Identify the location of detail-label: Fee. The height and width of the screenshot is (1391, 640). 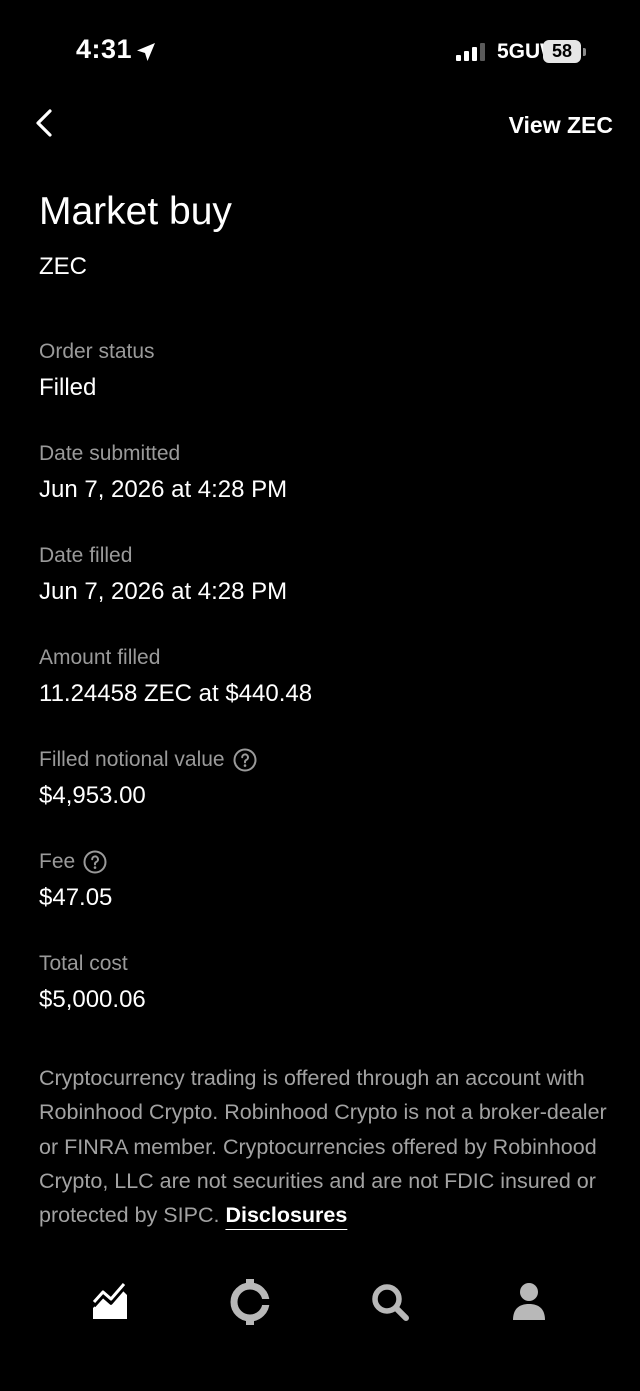
(57, 861).